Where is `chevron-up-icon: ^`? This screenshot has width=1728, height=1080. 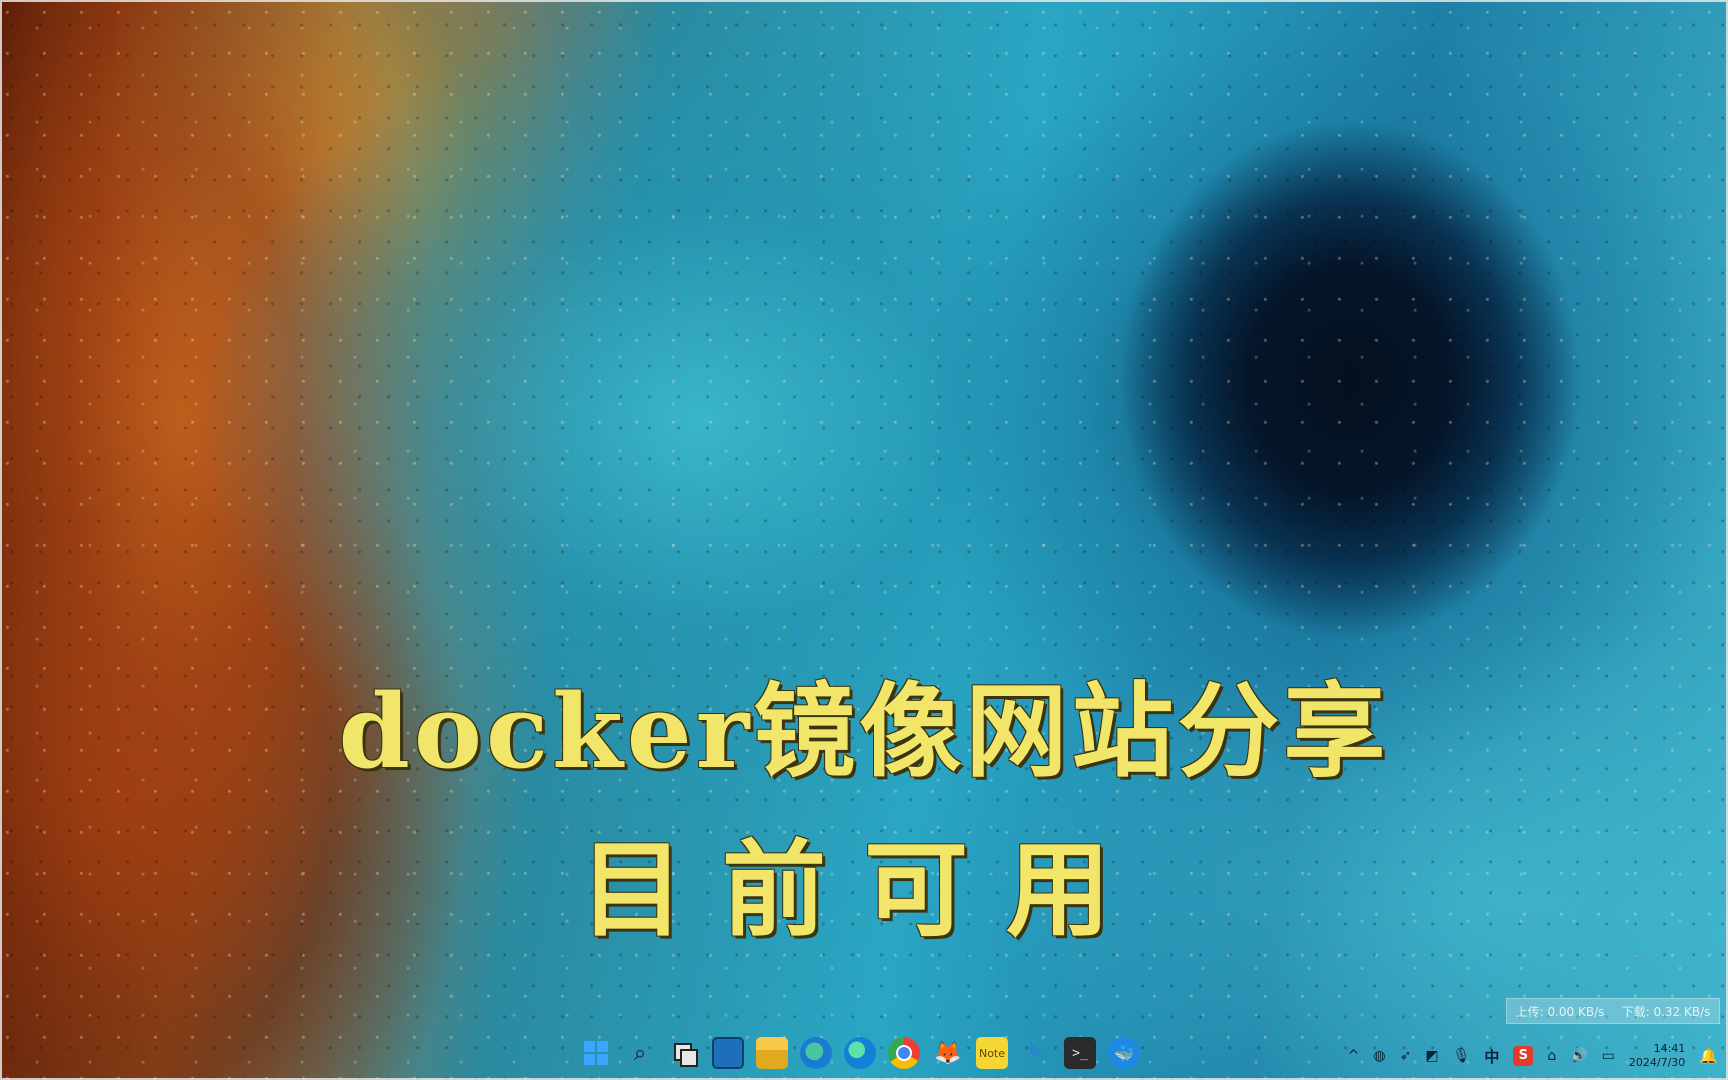 chevron-up-icon: ^ is located at coordinates (1354, 1056).